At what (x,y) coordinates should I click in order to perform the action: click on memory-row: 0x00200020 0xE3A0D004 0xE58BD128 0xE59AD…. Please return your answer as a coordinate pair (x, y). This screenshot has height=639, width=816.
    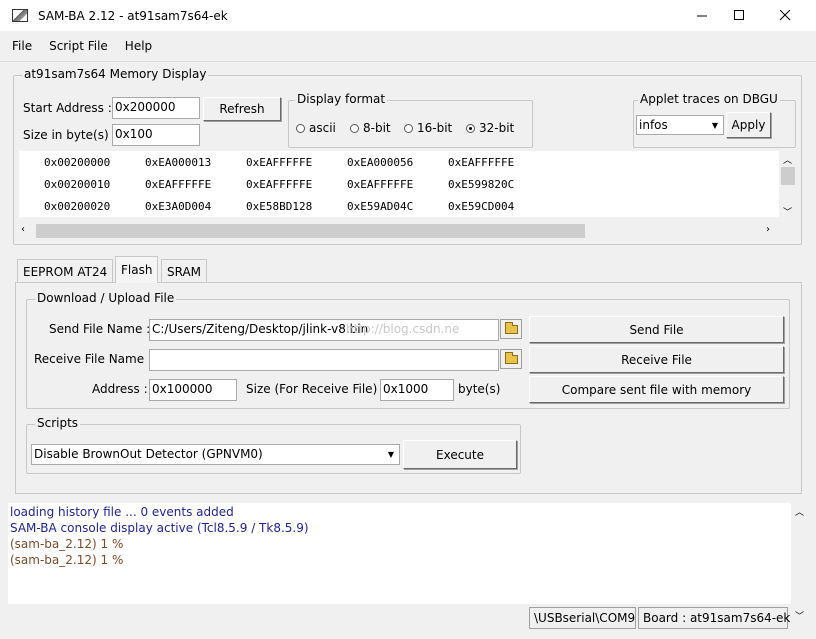
    Looking at the image, I should click on (399, 206).